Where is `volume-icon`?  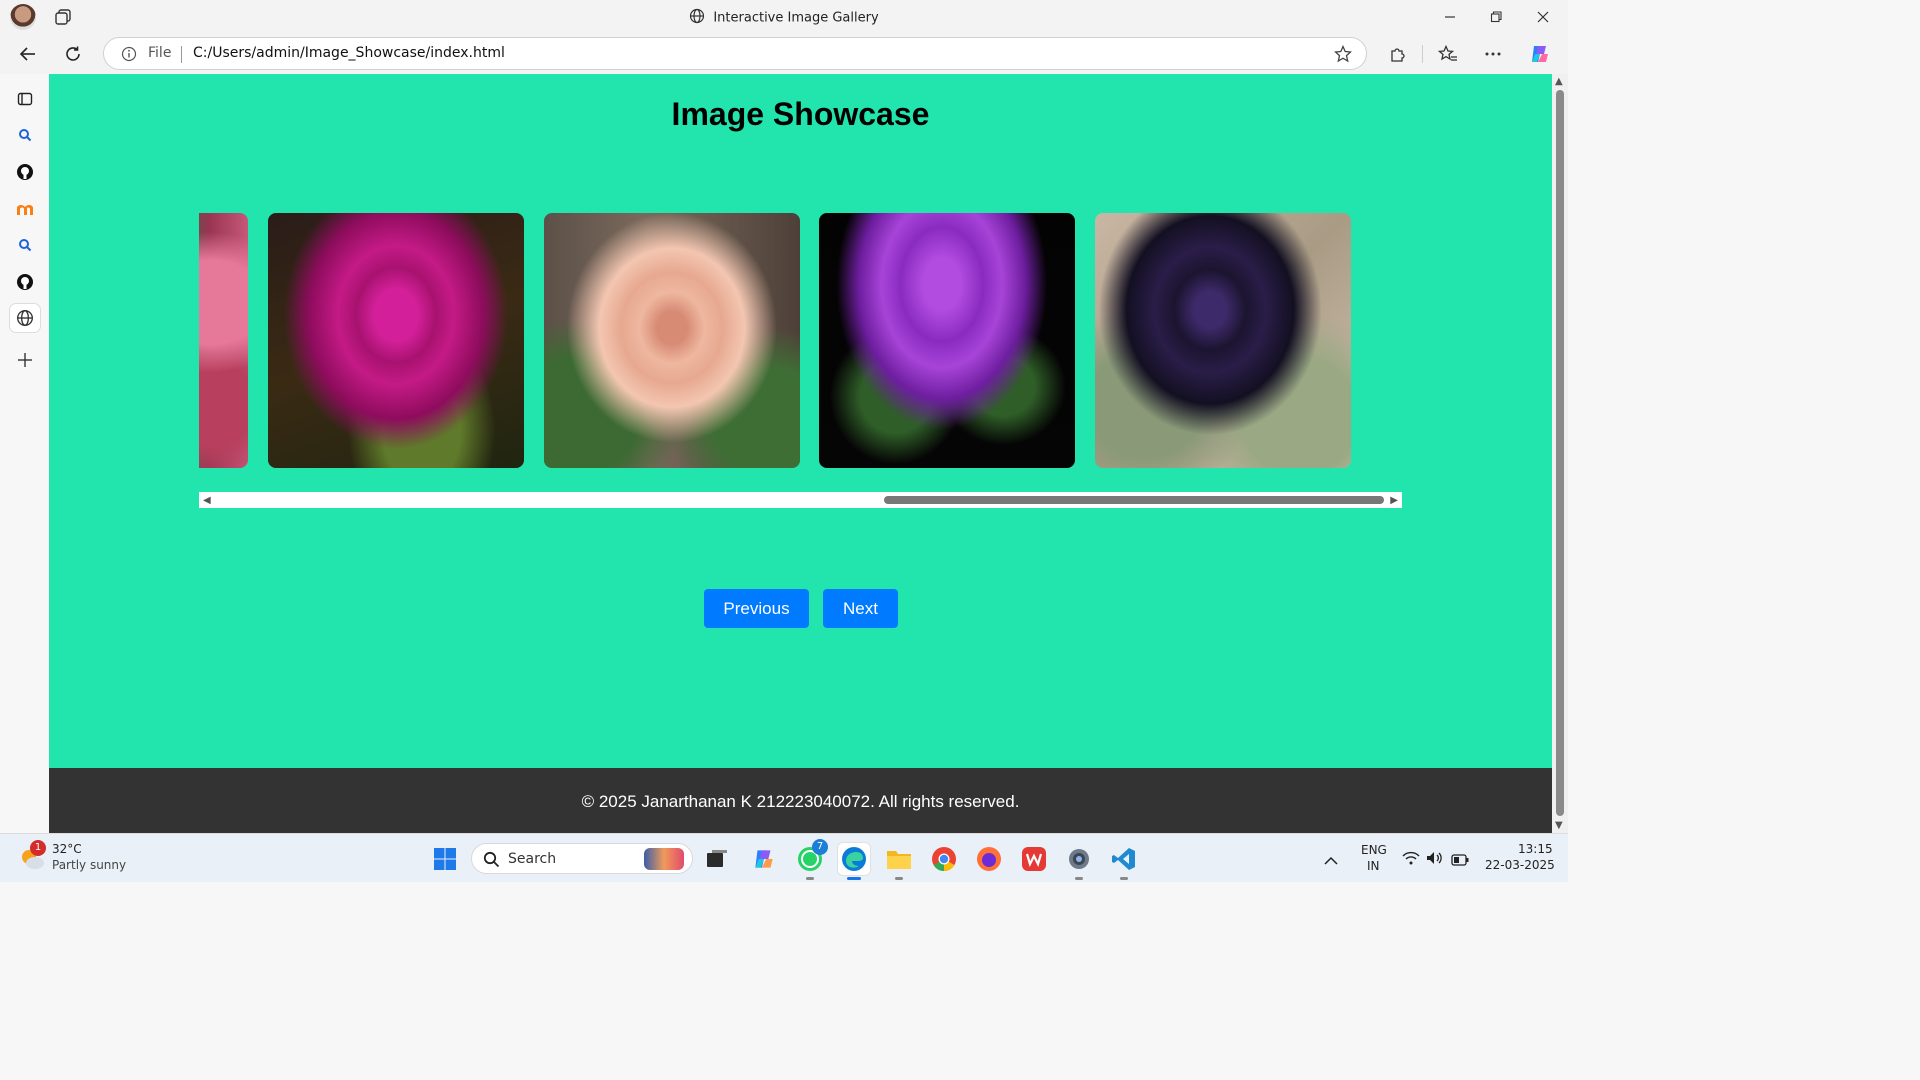 volume-icon is located at coordinates (1435, 859).